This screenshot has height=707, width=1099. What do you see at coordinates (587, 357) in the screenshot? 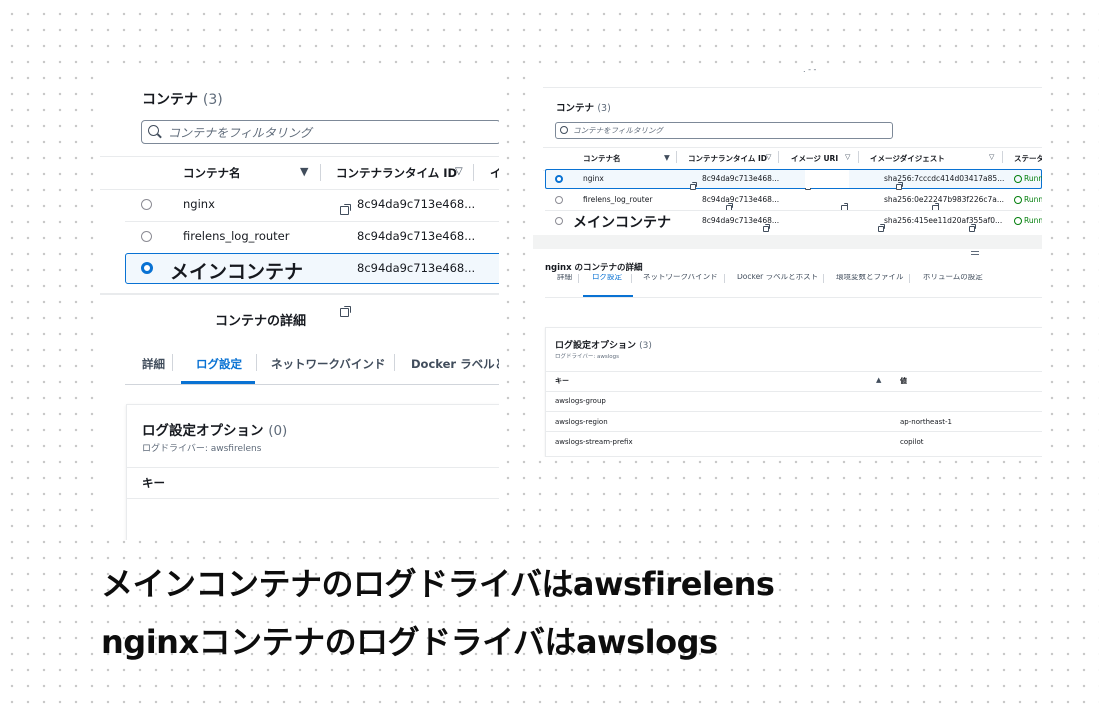
I see `log-driver: ログドライバー: awslogs` at bounding box center [587, 357].